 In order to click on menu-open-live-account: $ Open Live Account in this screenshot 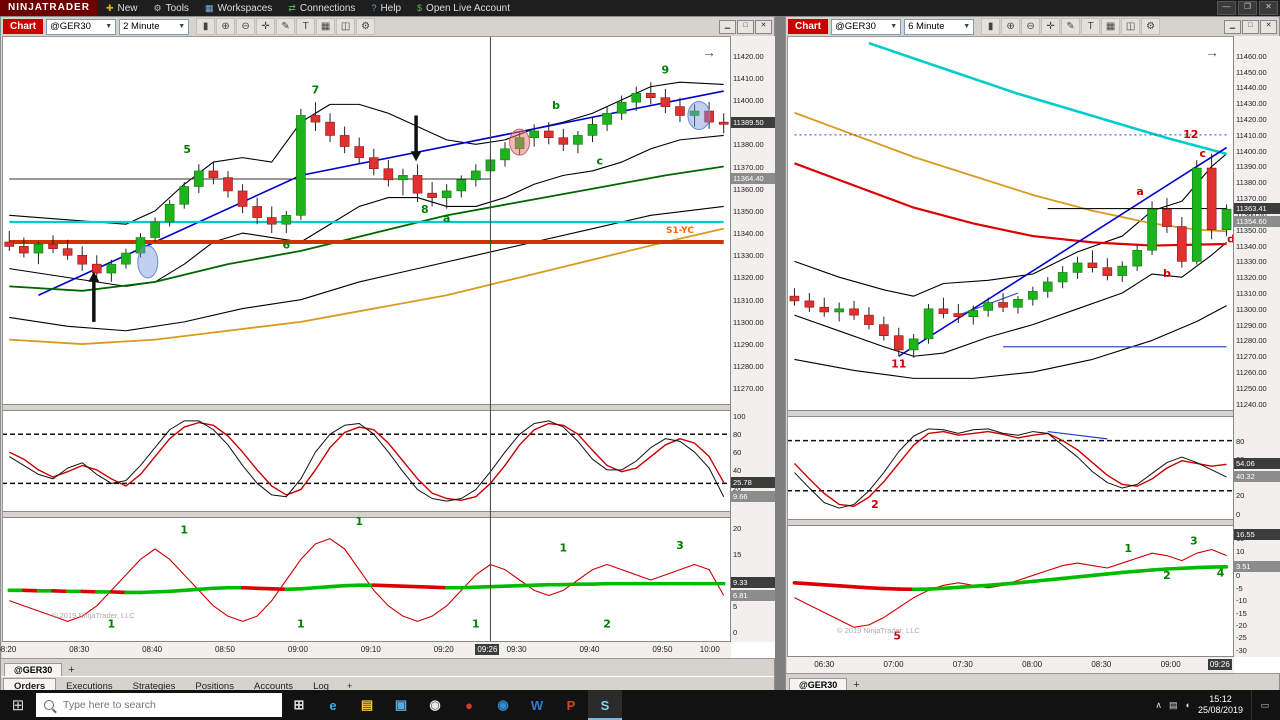, I will do `click(463, 8)`.